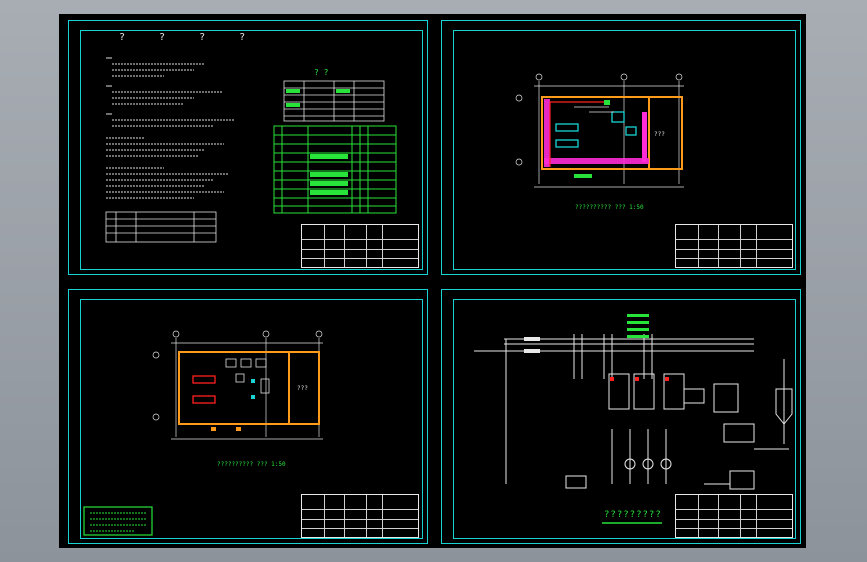  What do you see at coordinates (302, 388) in the screenshot?
I see `room-label-equipment: ???` at bounding box center [302, 388].